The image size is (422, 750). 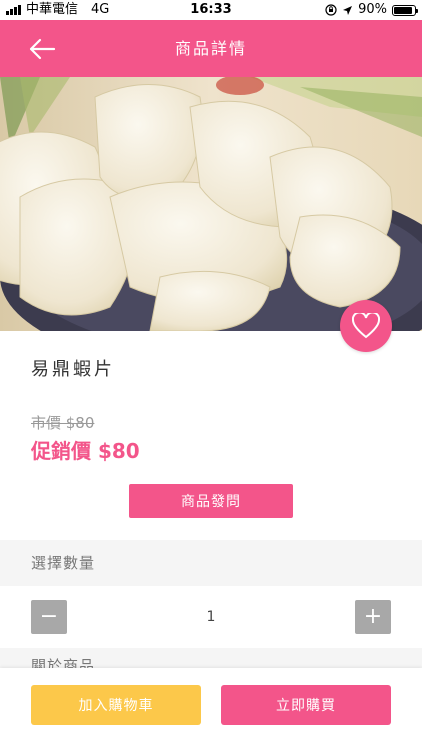 I want to click on add-to-cart-button: 加入購物車, so click(x=116, y=705).